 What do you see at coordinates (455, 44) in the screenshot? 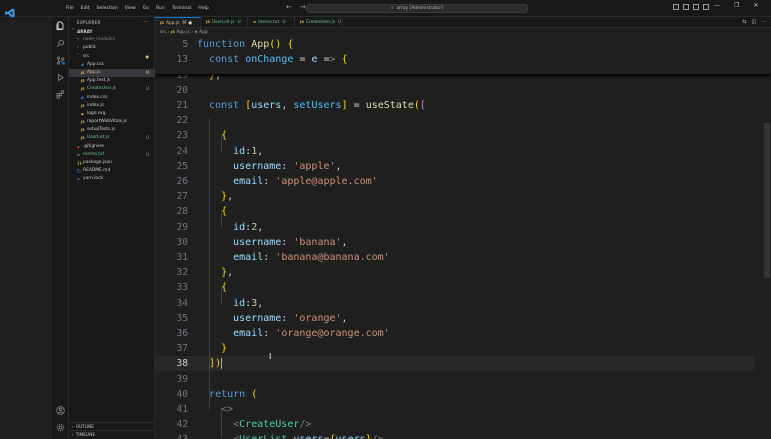
I see `sticky-line: 5 function App() {` at bounding box center [455, 44].